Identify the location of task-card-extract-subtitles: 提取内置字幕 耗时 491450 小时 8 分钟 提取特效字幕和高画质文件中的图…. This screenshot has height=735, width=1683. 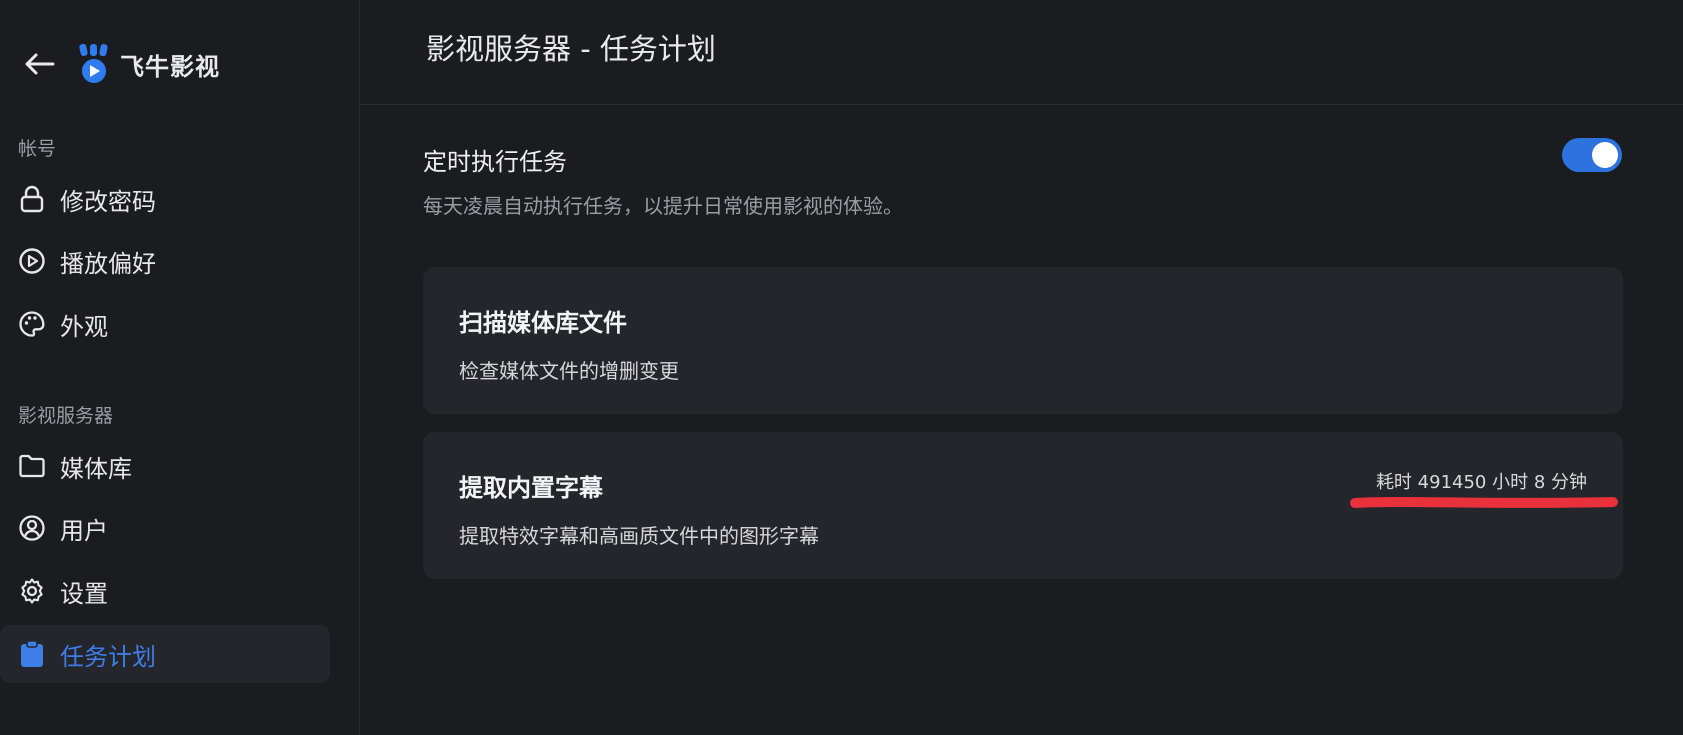
(1023, 505).